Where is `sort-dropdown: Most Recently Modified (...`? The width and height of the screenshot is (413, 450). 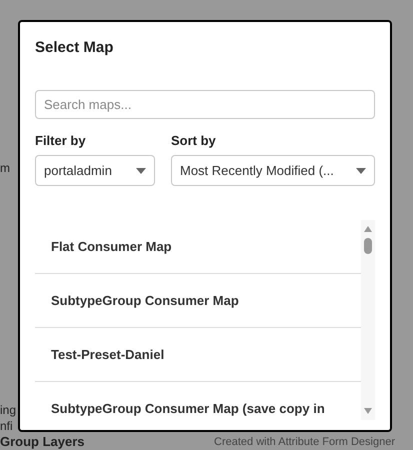
sort-dropdown: Most Recently Modified (... is located at coordinates (273, 170).